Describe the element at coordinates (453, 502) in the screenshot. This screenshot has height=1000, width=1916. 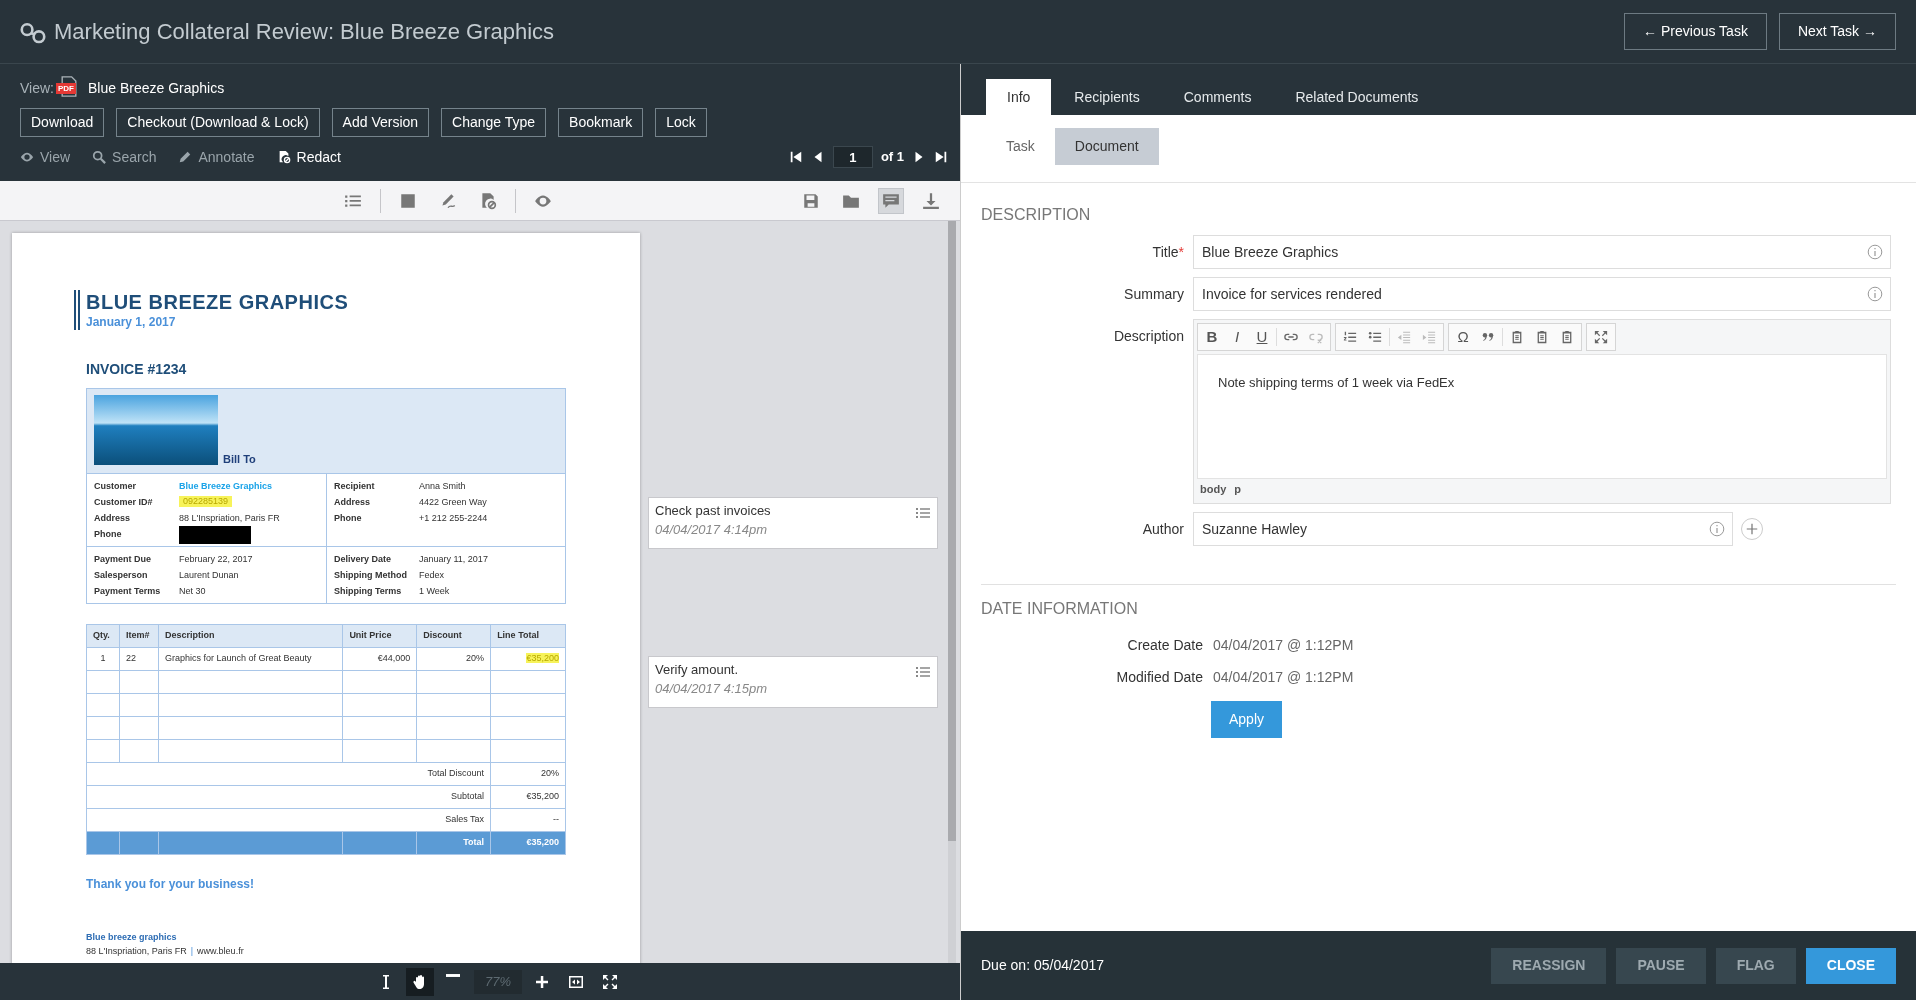
I see `field-value: 4422 Green Way` at that location.